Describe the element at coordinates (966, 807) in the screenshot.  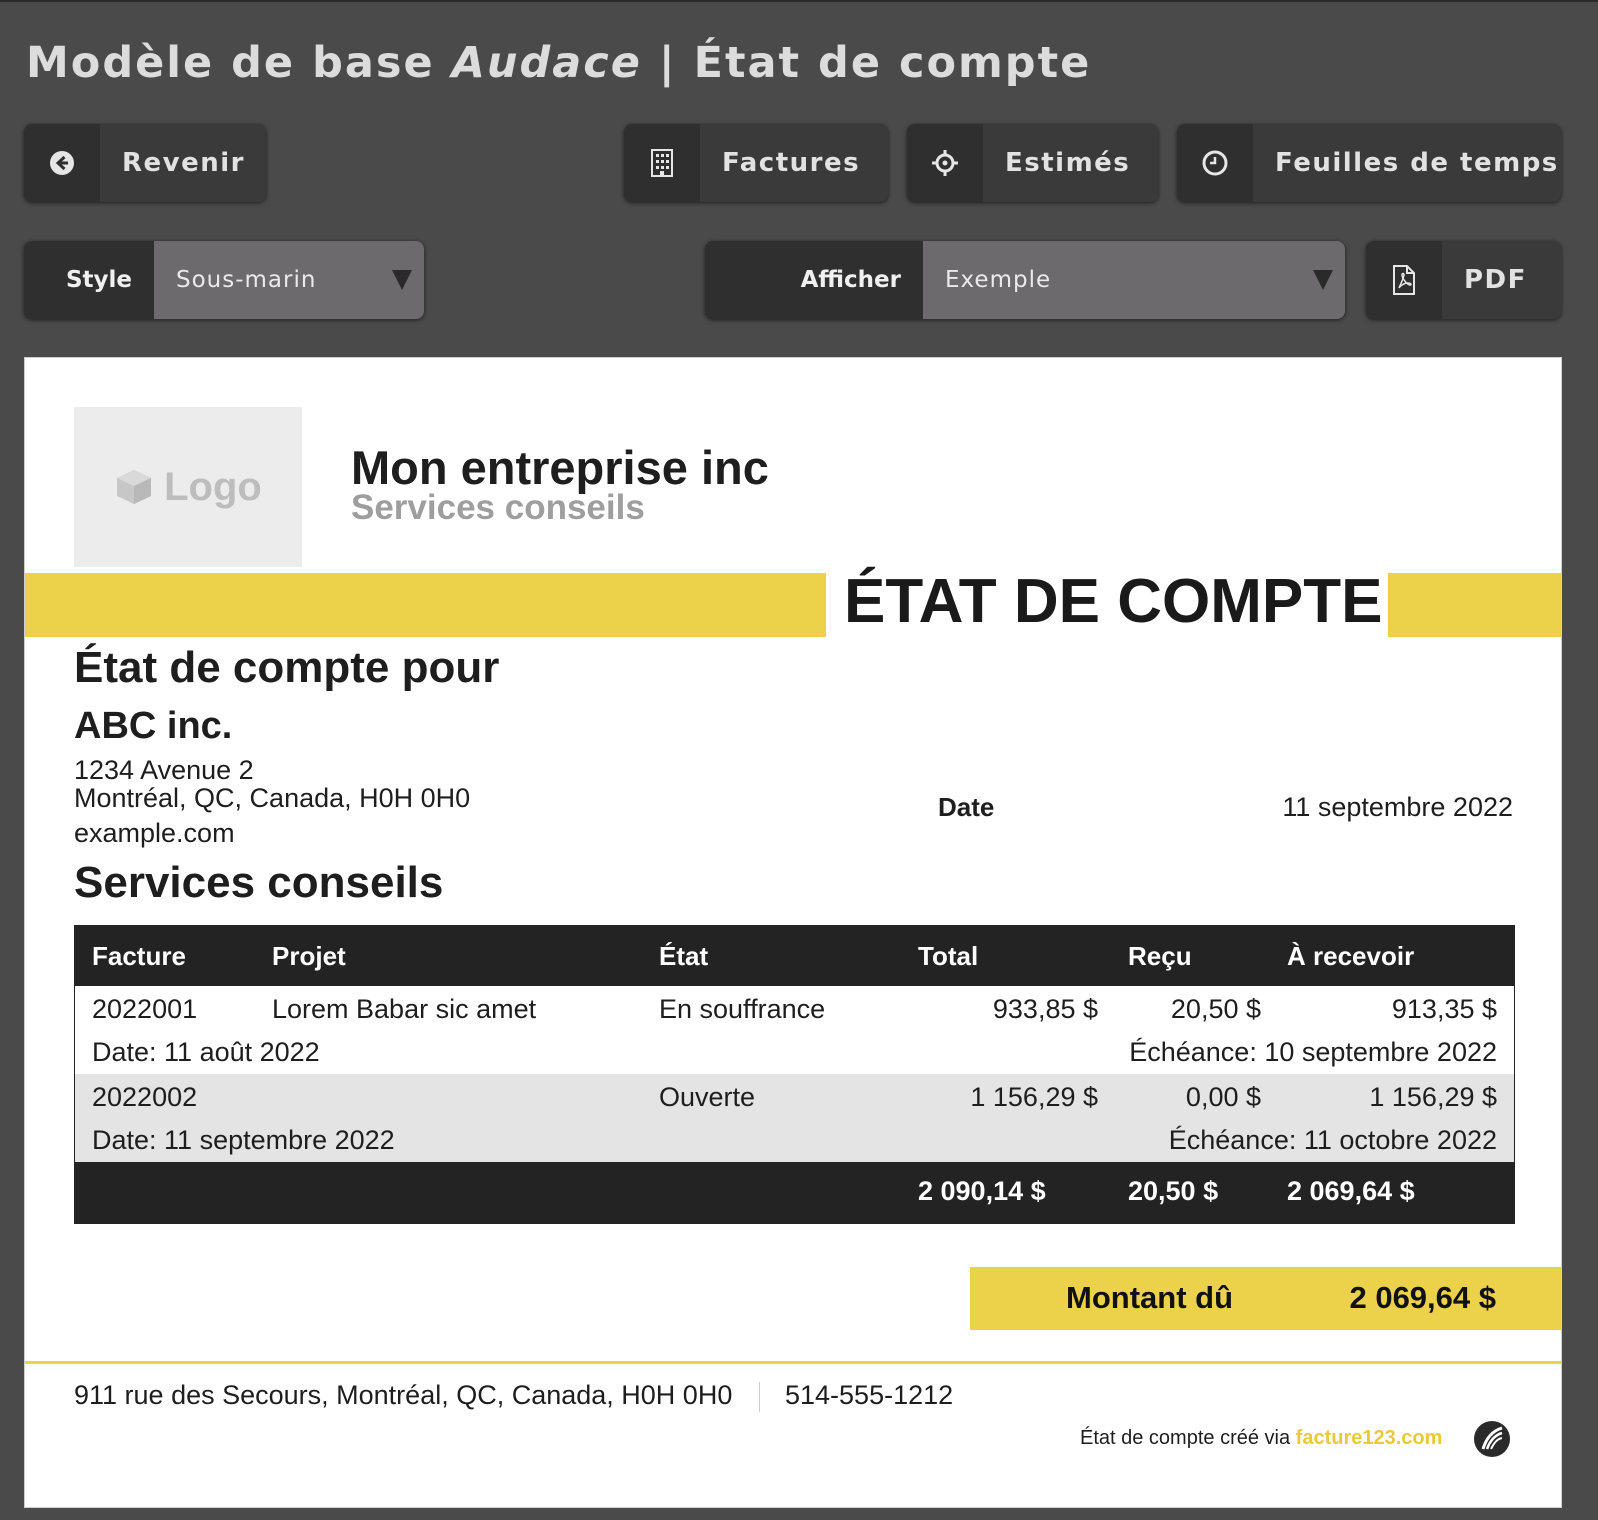
I see `date-label: Date` at that location.